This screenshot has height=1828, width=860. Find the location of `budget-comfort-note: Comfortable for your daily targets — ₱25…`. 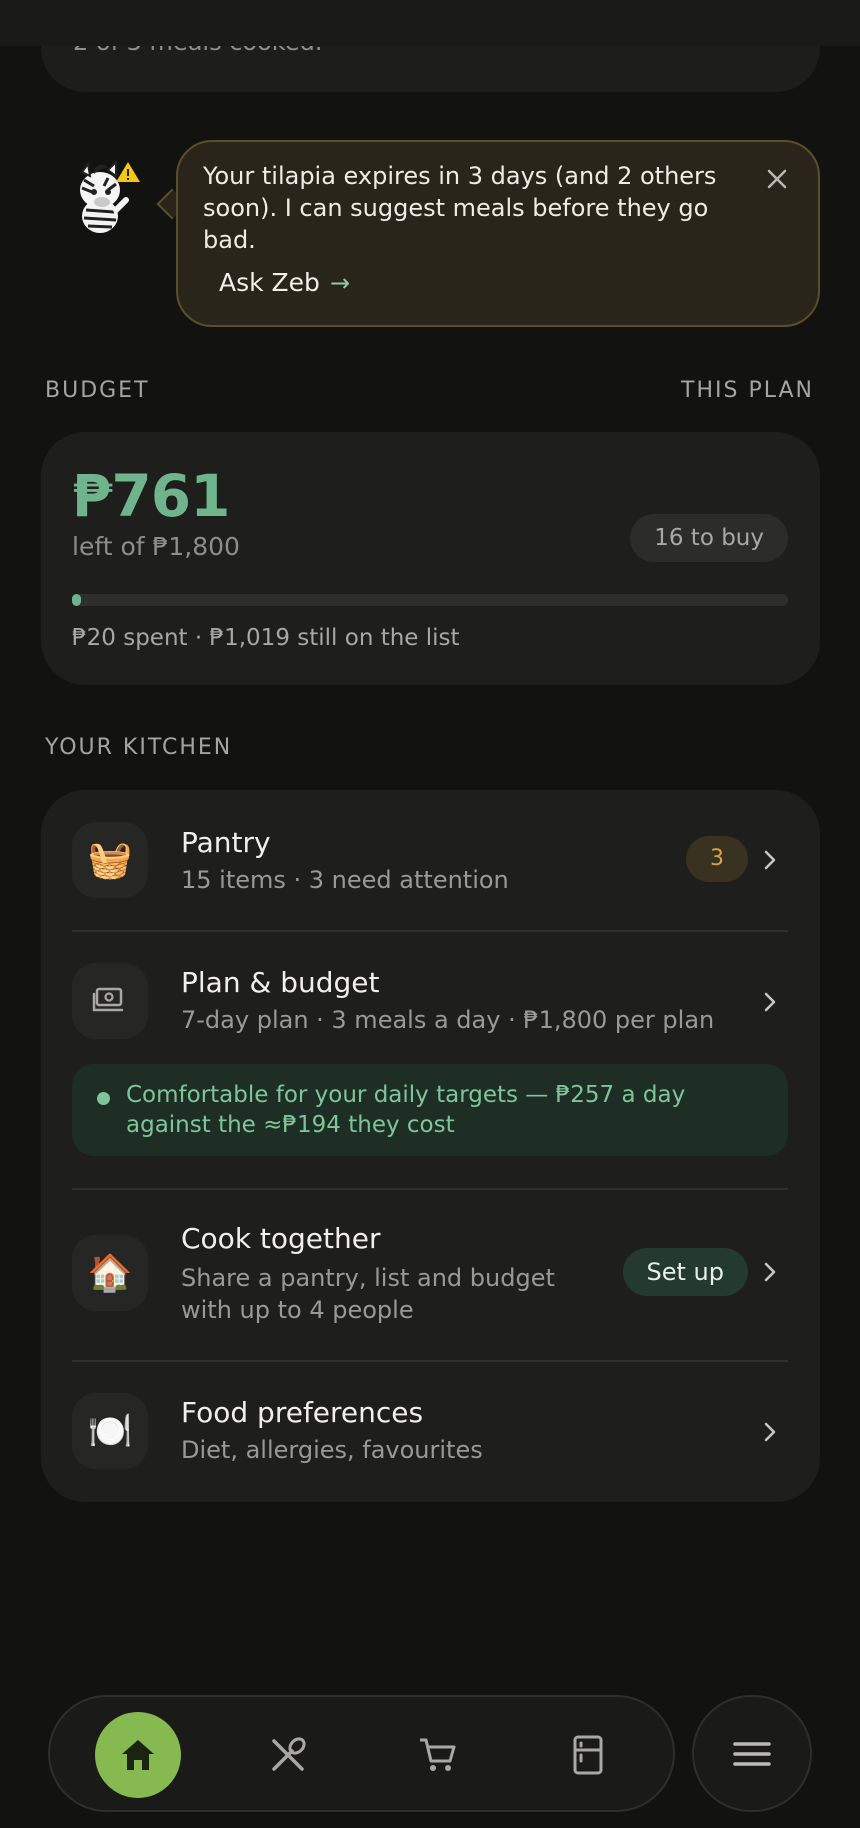

budget-comfort-note: Comfortable for your daily targets — ₱25… is located at coordinates (430, 1110).